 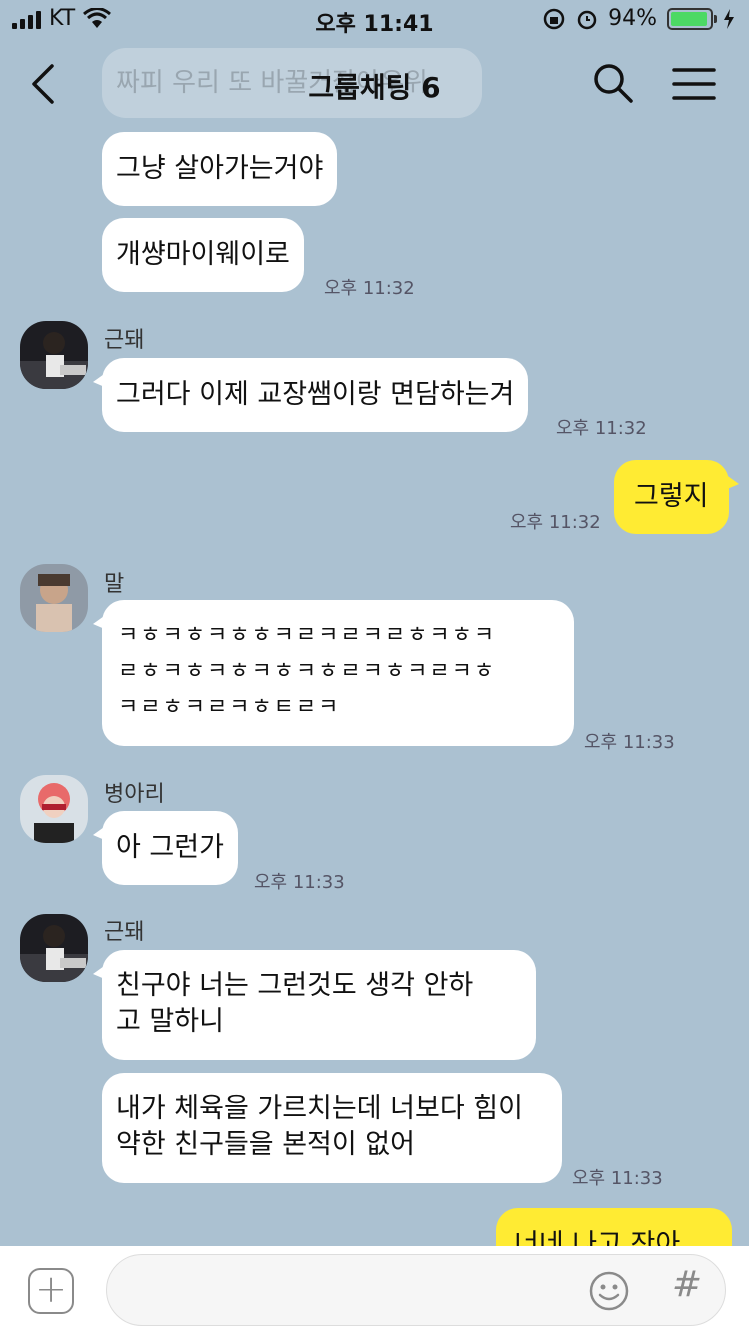 I want to click on input-bar: + #, so click(x=374, y=1290).